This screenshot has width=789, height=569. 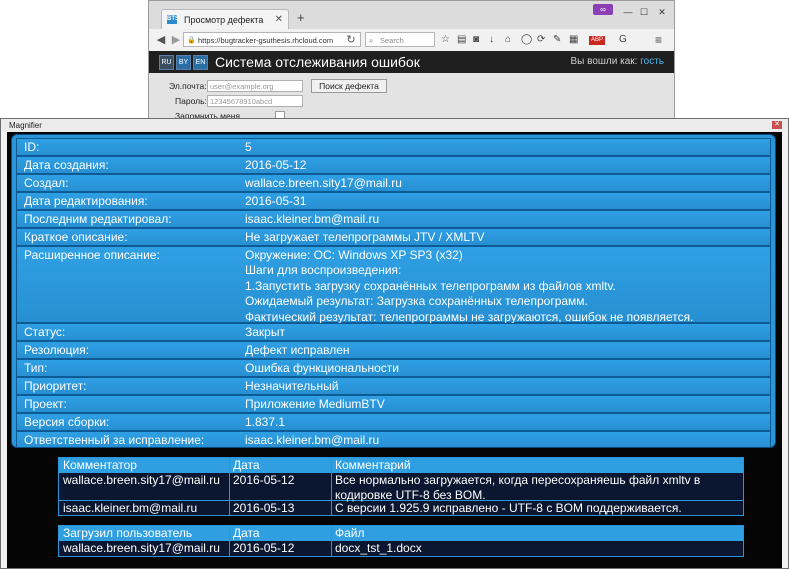 I want to click on field-value: Дефект исправлен, so click(x=297, y=350).